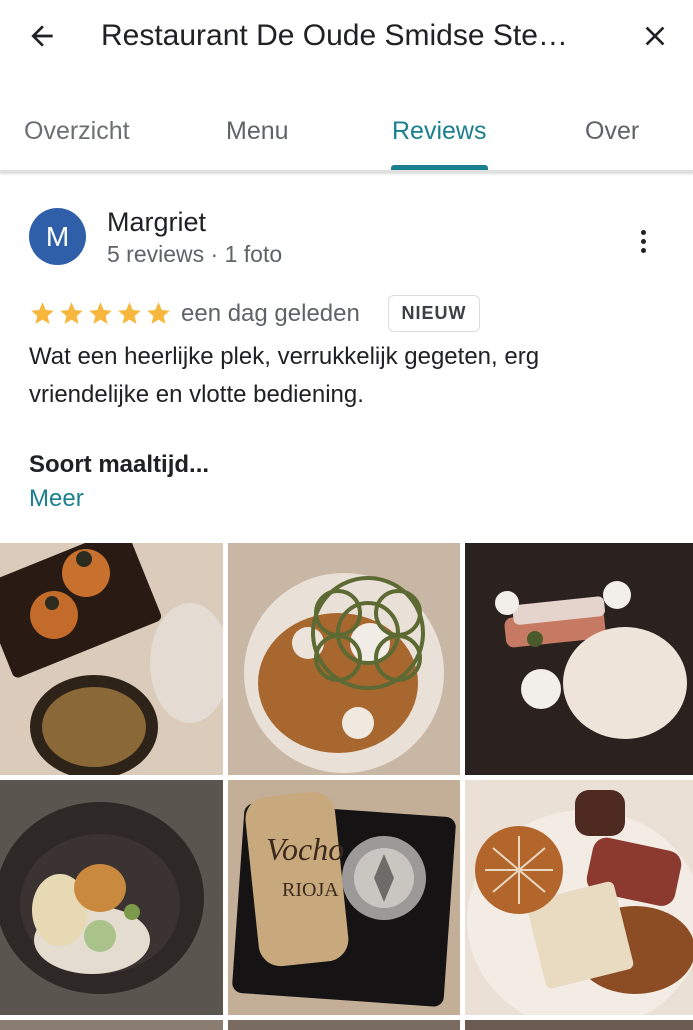 The height and width of the screenshot is (1030, 693). Describe the element at coordinates (612, 131) in the screenshot. I see `tab-over: Over` at that location.